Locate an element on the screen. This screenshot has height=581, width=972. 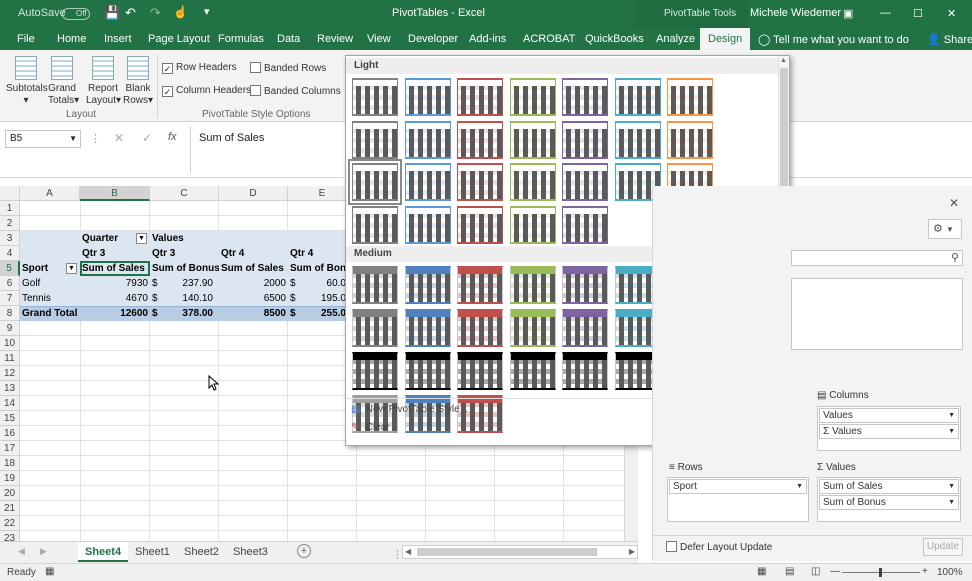
row-header: 17 is located at coordinates (10, 448).